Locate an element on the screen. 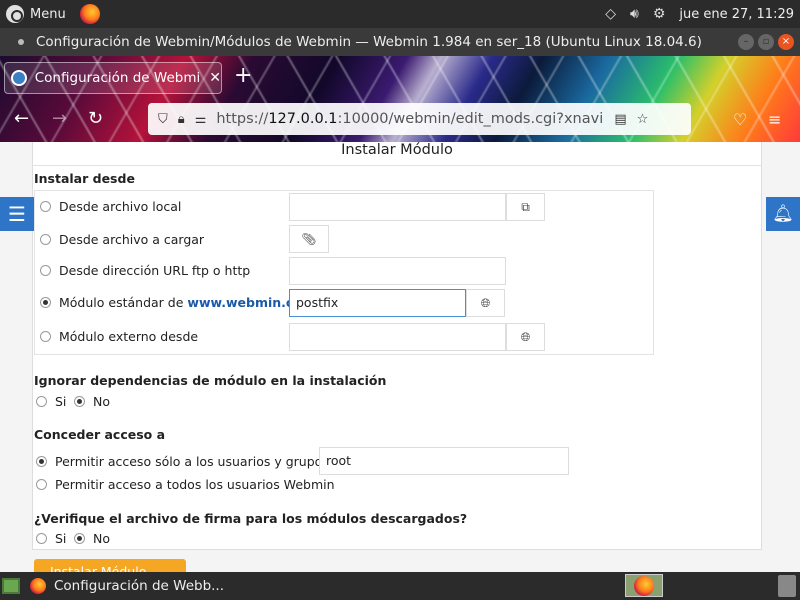 The image size is (800, 600). permissions-icon: ⚌ is located at coordinates (201, 119).